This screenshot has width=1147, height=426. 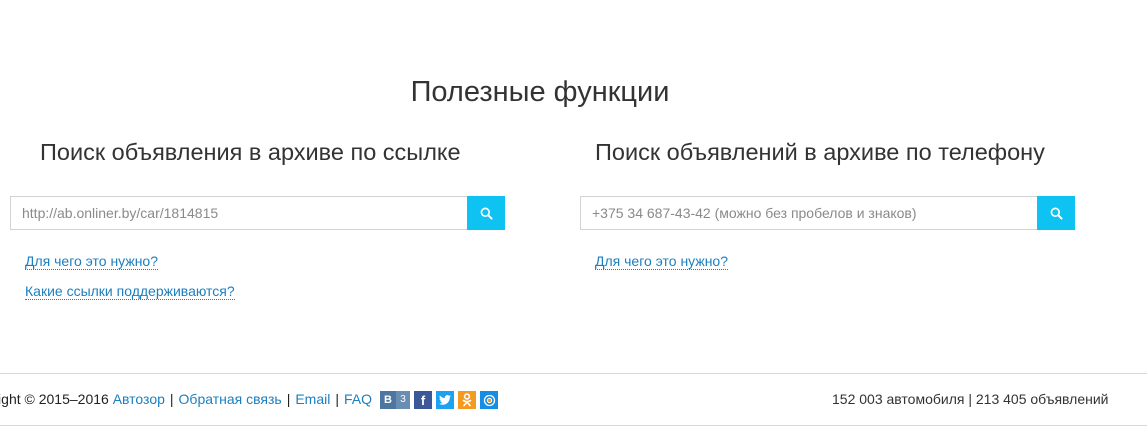 I want to click on link-search-input, so click(x=239, y=213).